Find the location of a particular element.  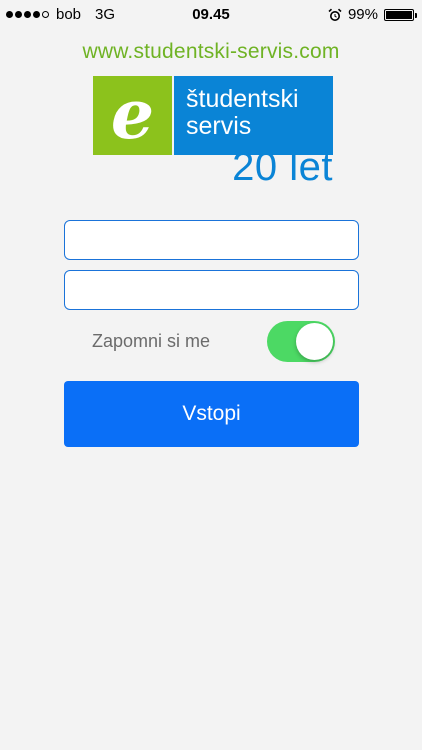

battery-icon is located at coordinates (400, 14).